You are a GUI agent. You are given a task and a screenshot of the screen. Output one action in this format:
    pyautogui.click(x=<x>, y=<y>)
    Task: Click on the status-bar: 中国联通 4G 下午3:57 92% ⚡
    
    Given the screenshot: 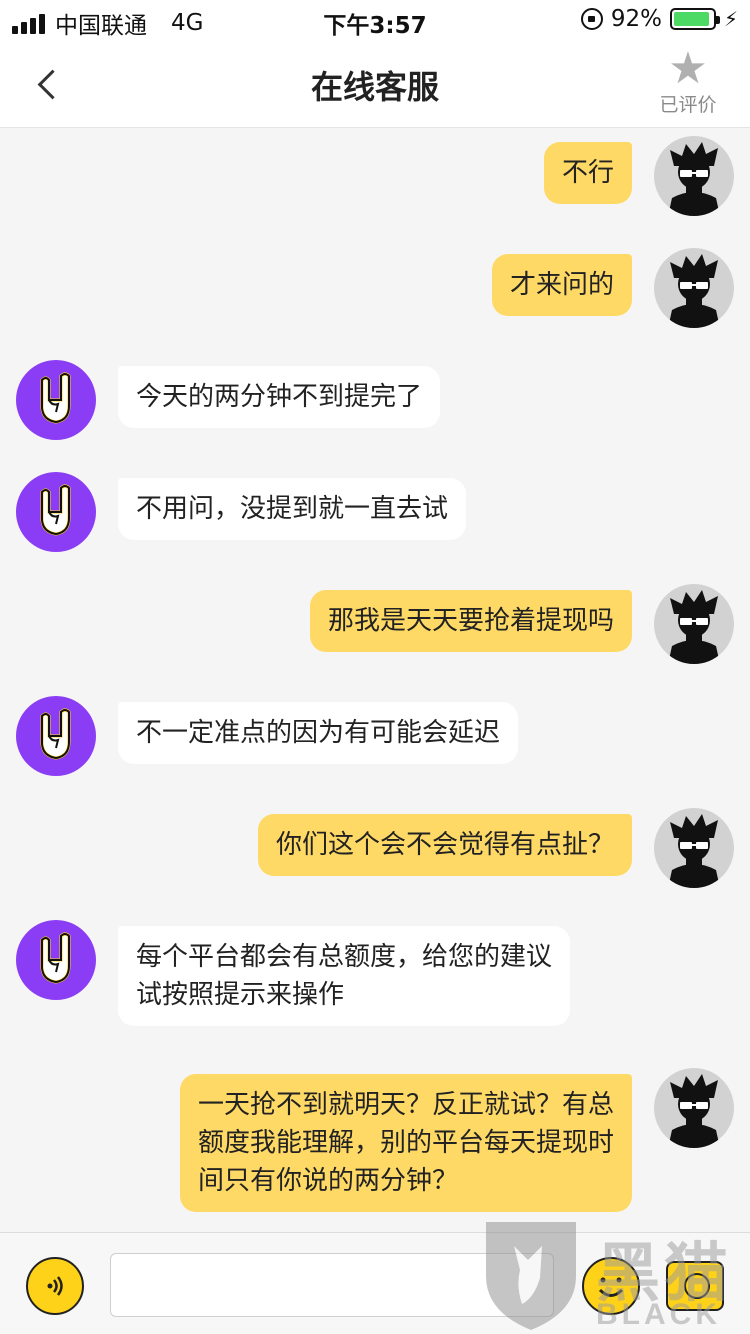 What is the action you would take?
    pyautogui.click(x=375, y=20)
    